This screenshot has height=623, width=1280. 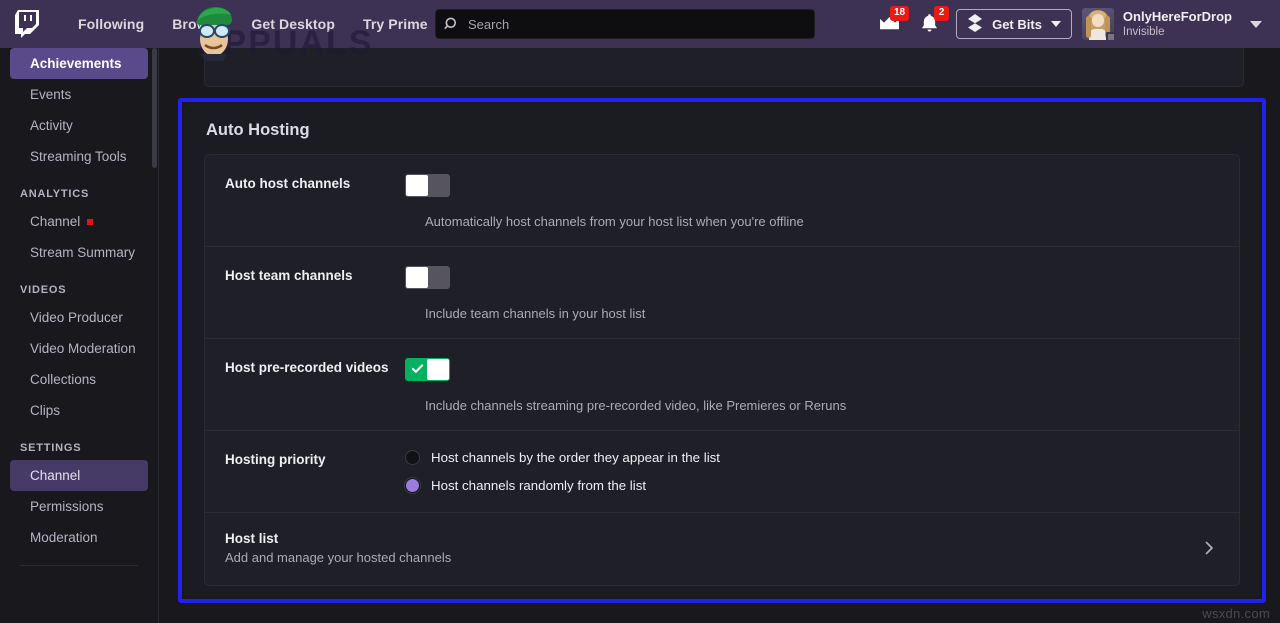 What do you see at coordinates (63, 379) in the screenshot?
I see `sidebar-item-label: Collections` at bounding box center [63, 379].